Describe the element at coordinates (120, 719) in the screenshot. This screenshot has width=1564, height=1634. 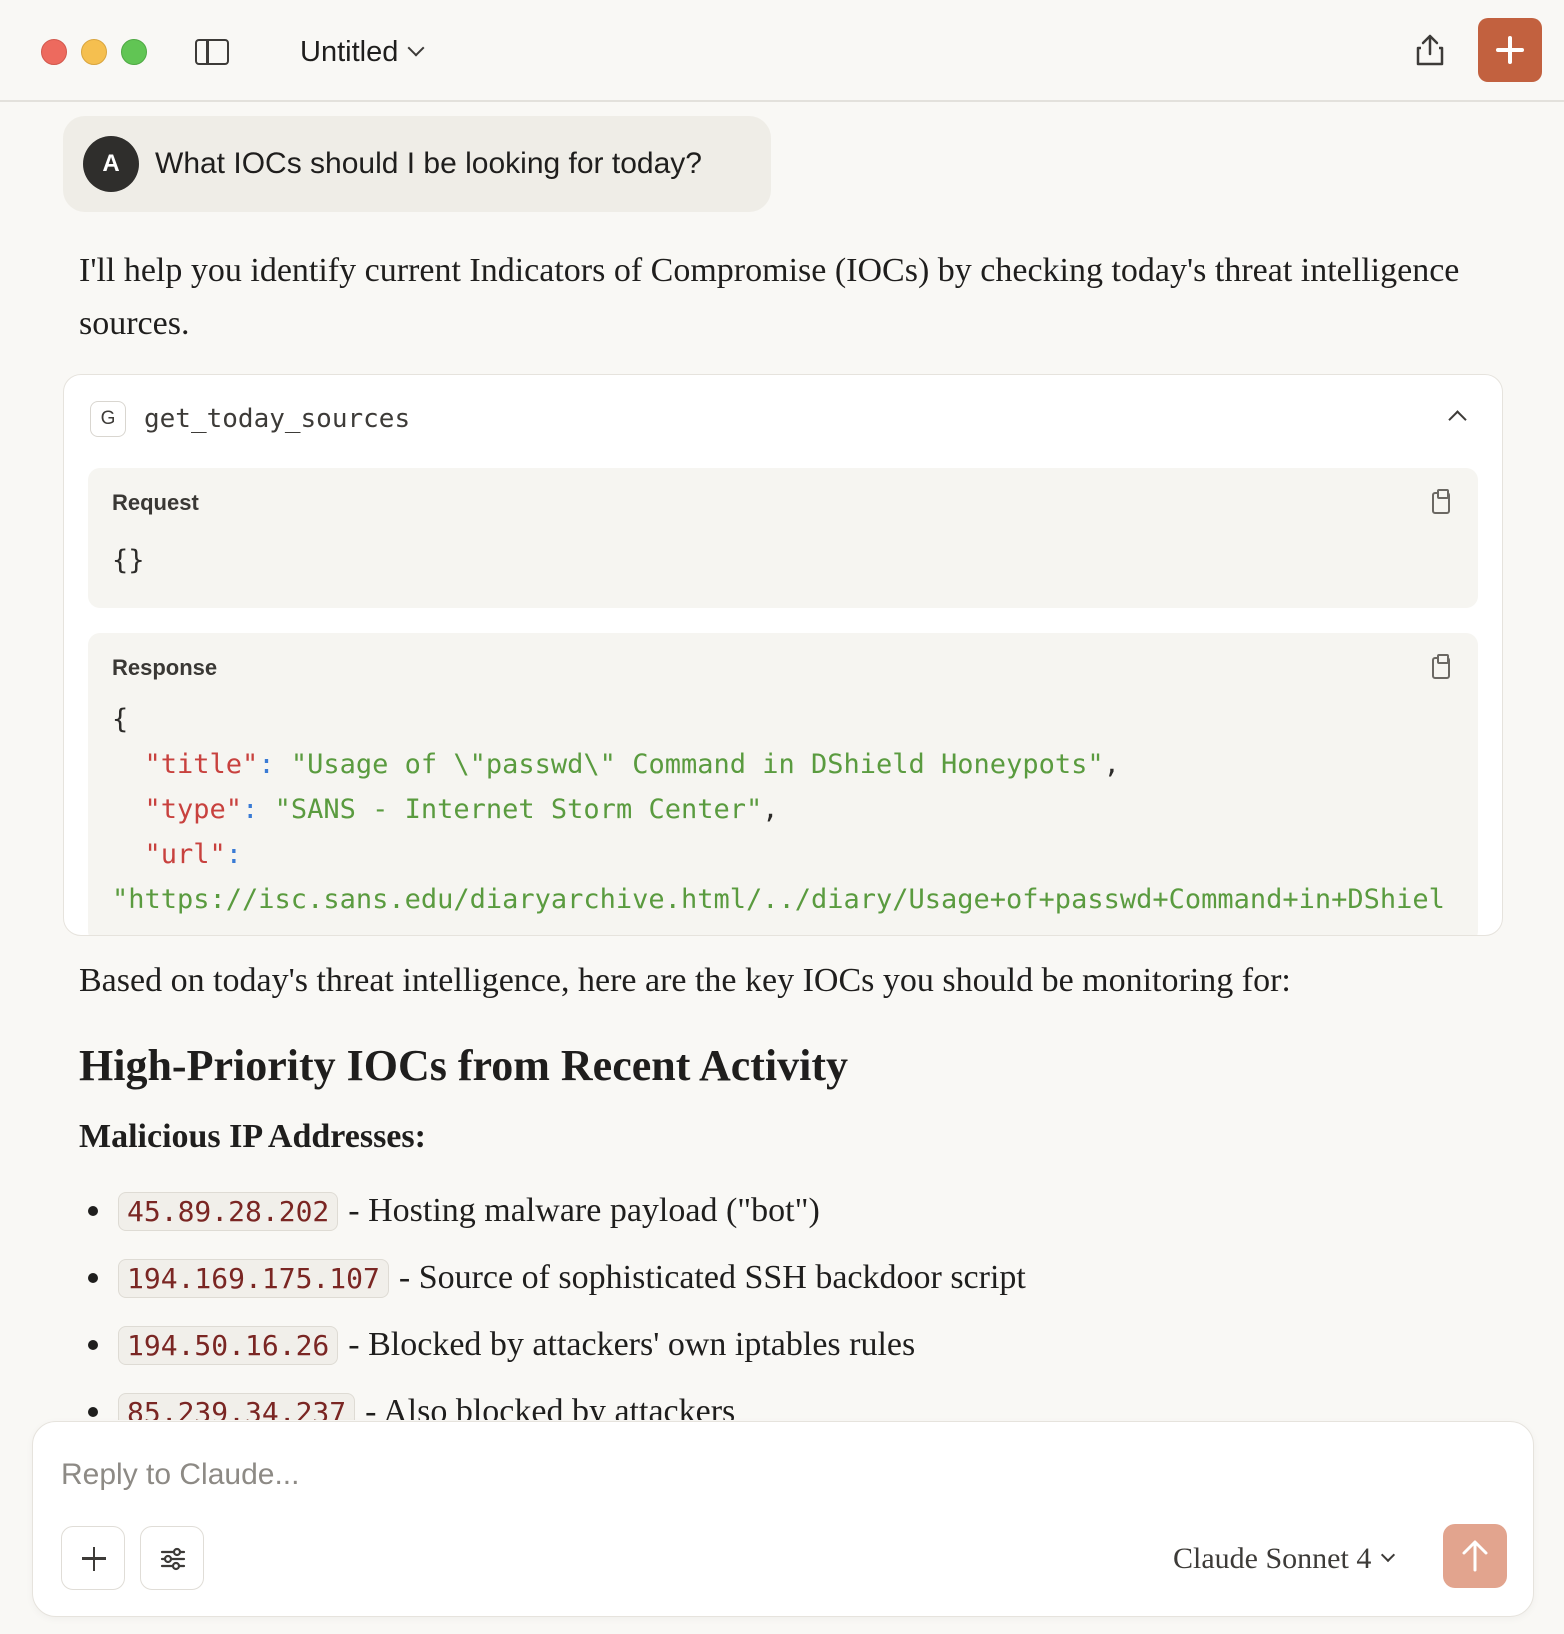
I see `json-open-brace: {` at that location.